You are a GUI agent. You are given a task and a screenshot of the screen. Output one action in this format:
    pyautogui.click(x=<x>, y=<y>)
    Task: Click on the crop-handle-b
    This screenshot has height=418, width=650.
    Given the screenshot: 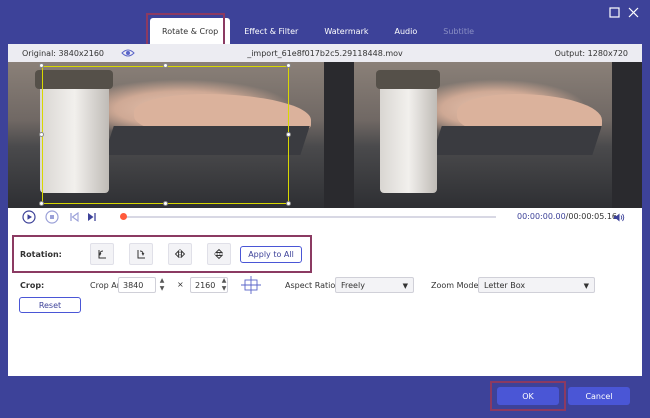 What is the action you would take?
    pyautogui.click(x=165, y=203)
    